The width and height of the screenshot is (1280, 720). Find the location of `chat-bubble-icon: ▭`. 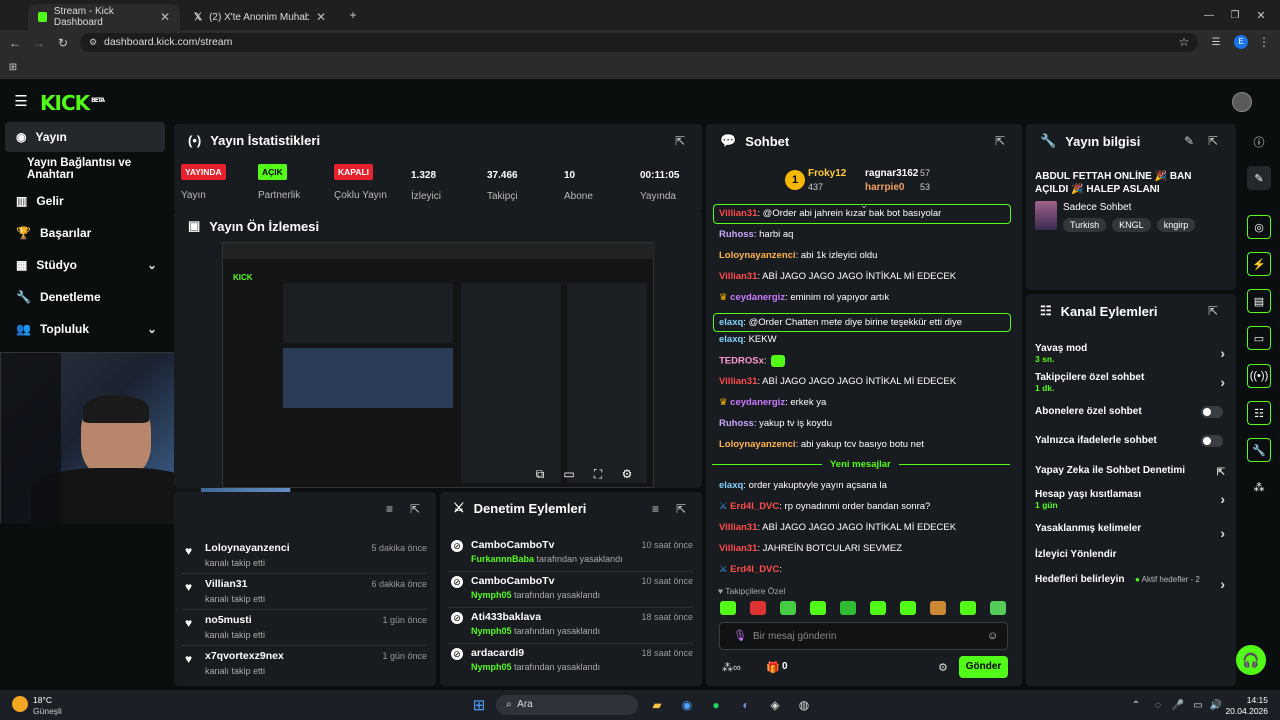

chat-bubble-icon: ▭ is located at coordinates (1259, 338).